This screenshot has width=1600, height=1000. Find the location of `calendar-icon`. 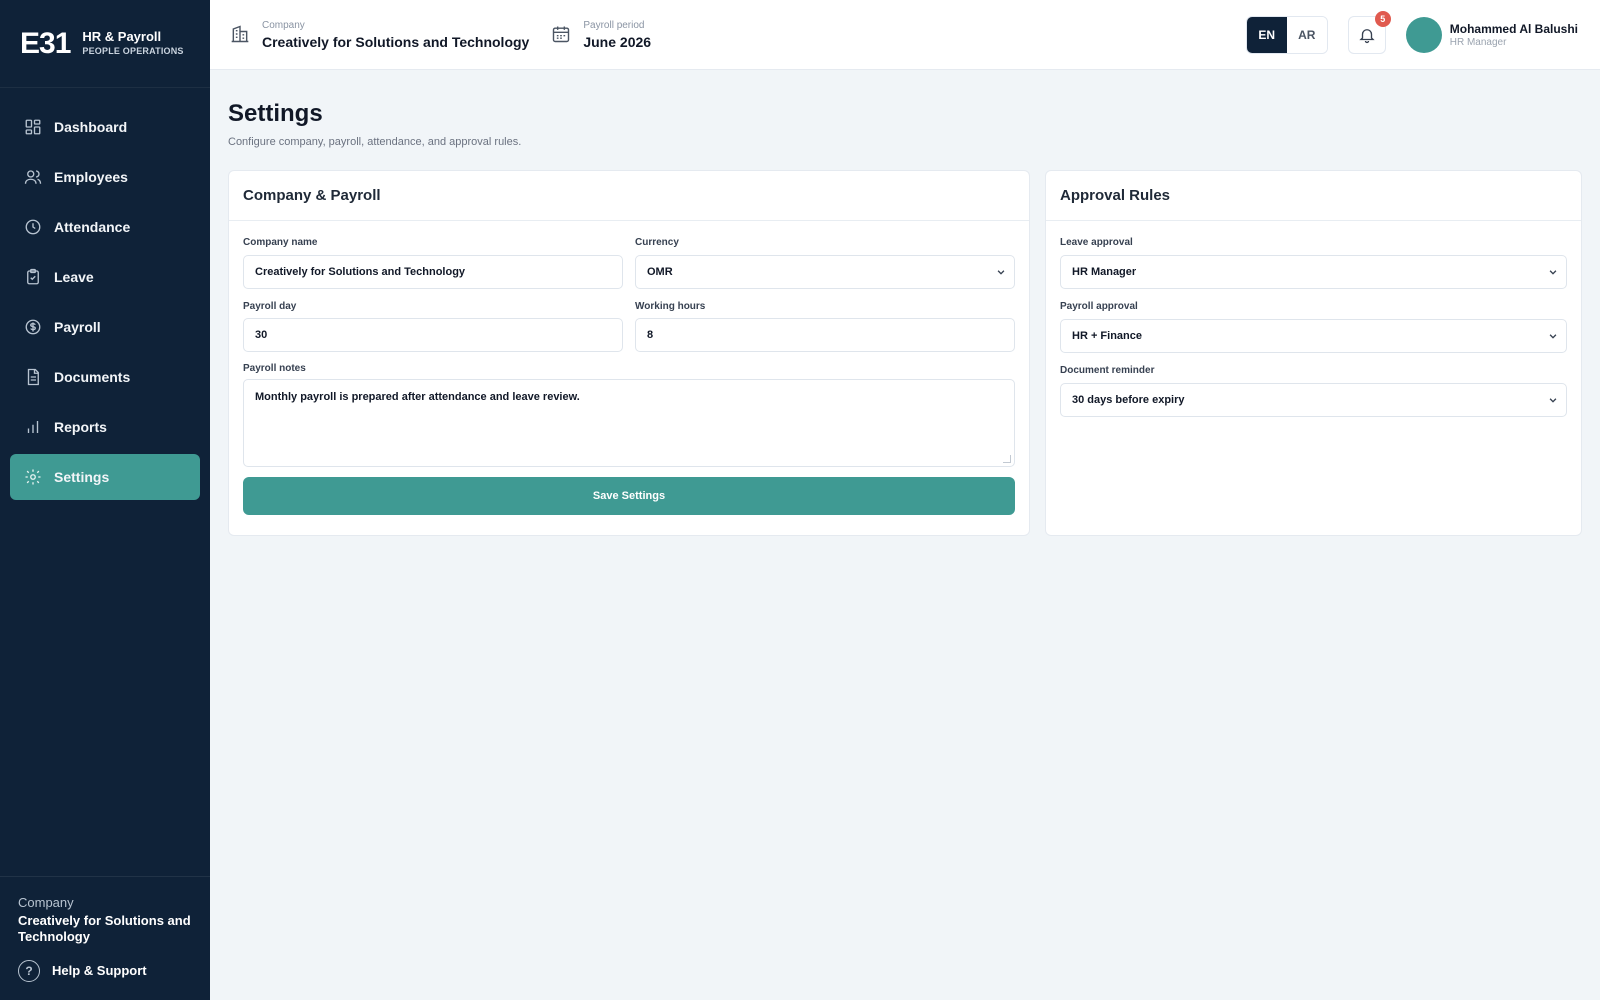

calendar-icon is located at coordinates (562, 35).